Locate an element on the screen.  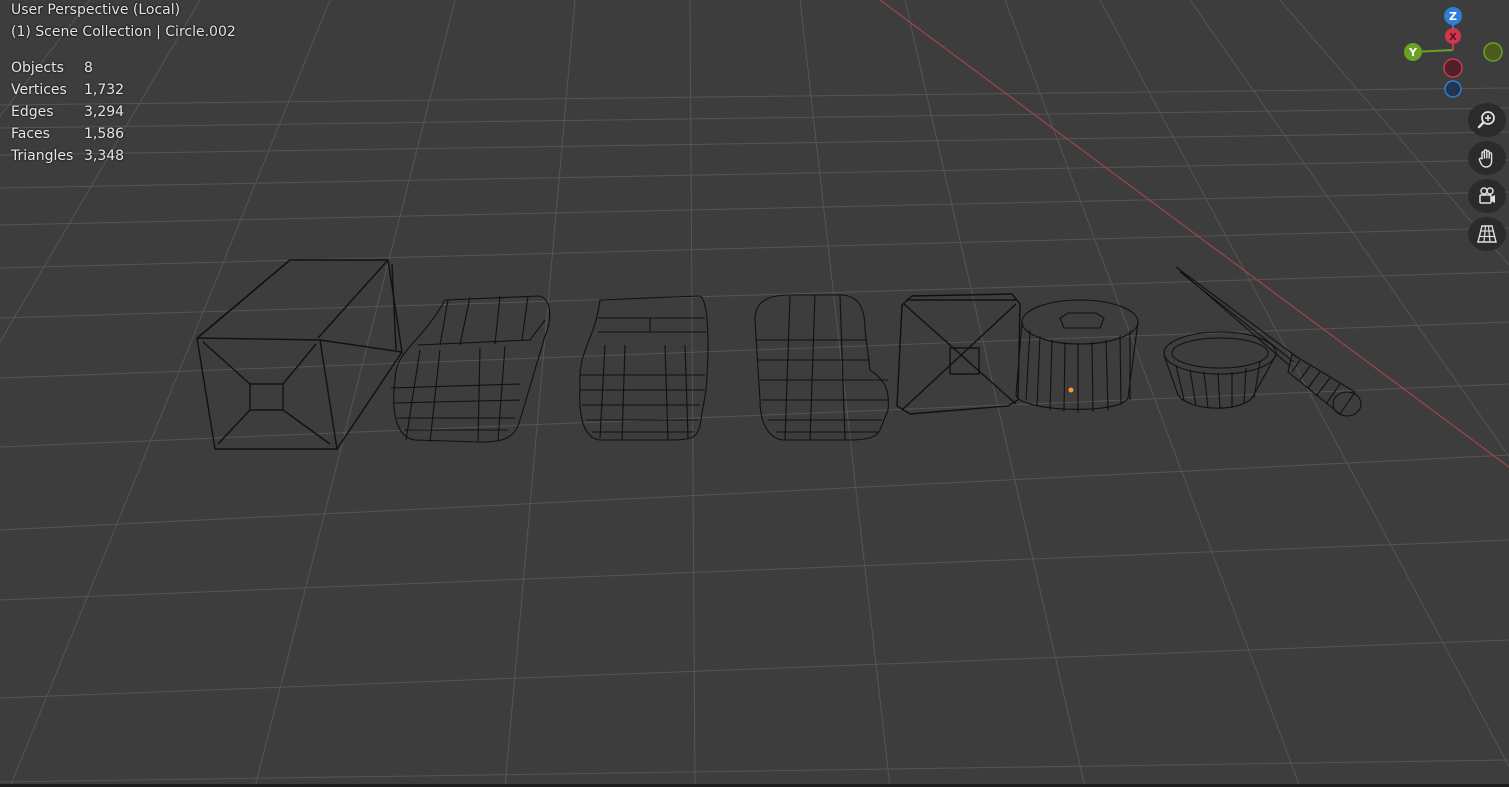
neg-z-axis-handle is located at coordinates (1453, 89).